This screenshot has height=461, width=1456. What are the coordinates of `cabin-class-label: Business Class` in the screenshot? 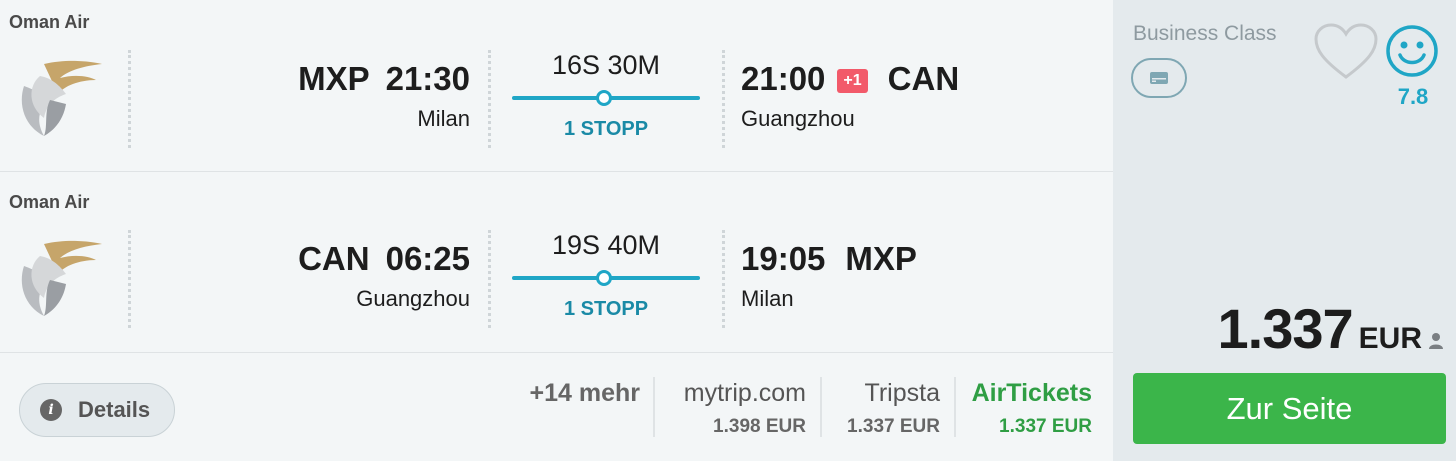 It's located at (1205, 33).